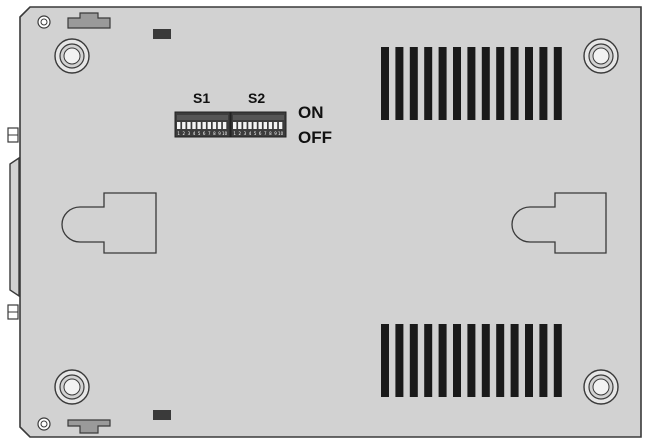 The width and height of the screenshot is (646, 444). I want to click on corner-hole-bottom-left, so click(44, 424).